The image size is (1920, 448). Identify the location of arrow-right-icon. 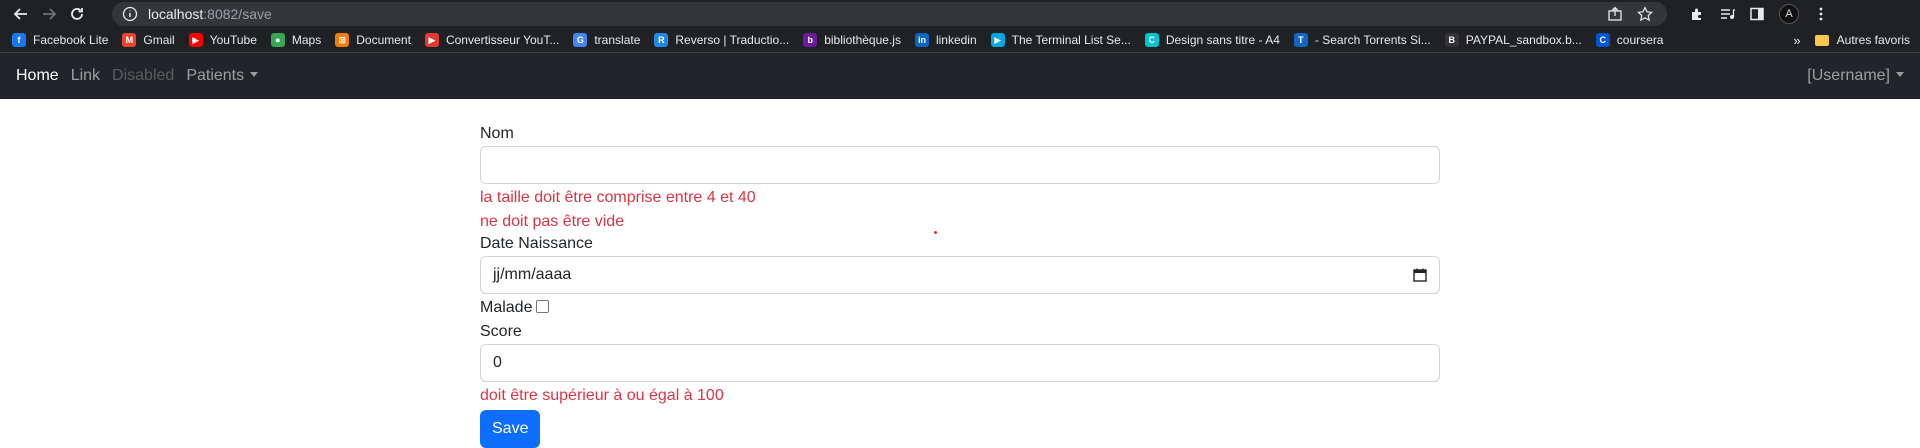
(50, 14).